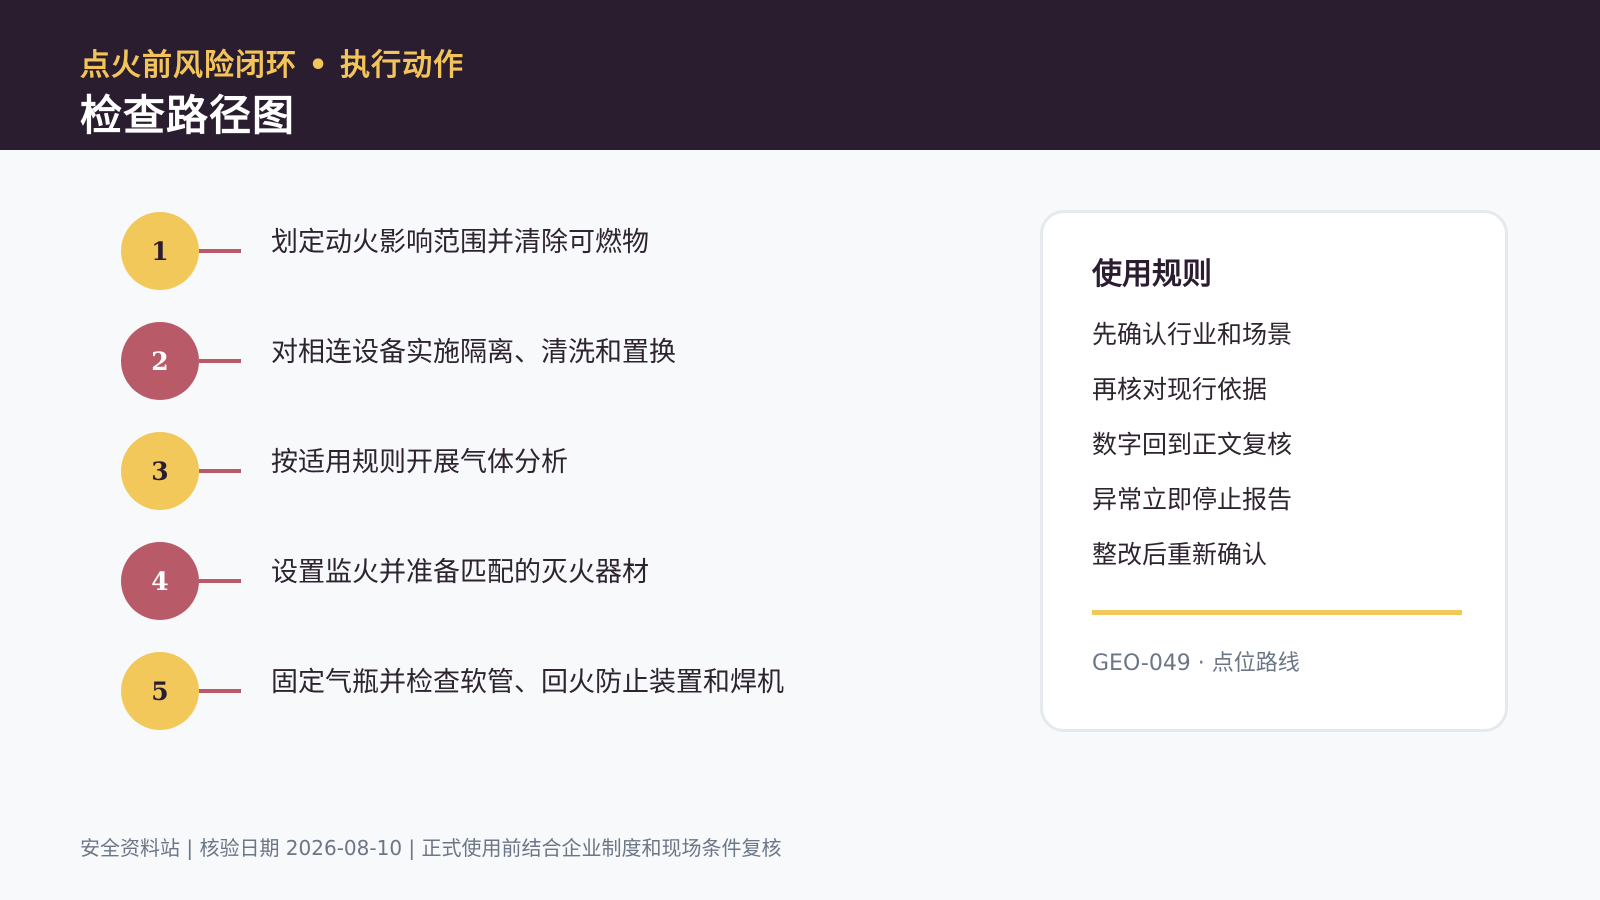 Image resolution: width=1600 pixels, height=900 pixels. What do you see at coordinates (188, 115) in the screenshot?
I see `page-title: 检查路径图` at bounding box center [188, 115].